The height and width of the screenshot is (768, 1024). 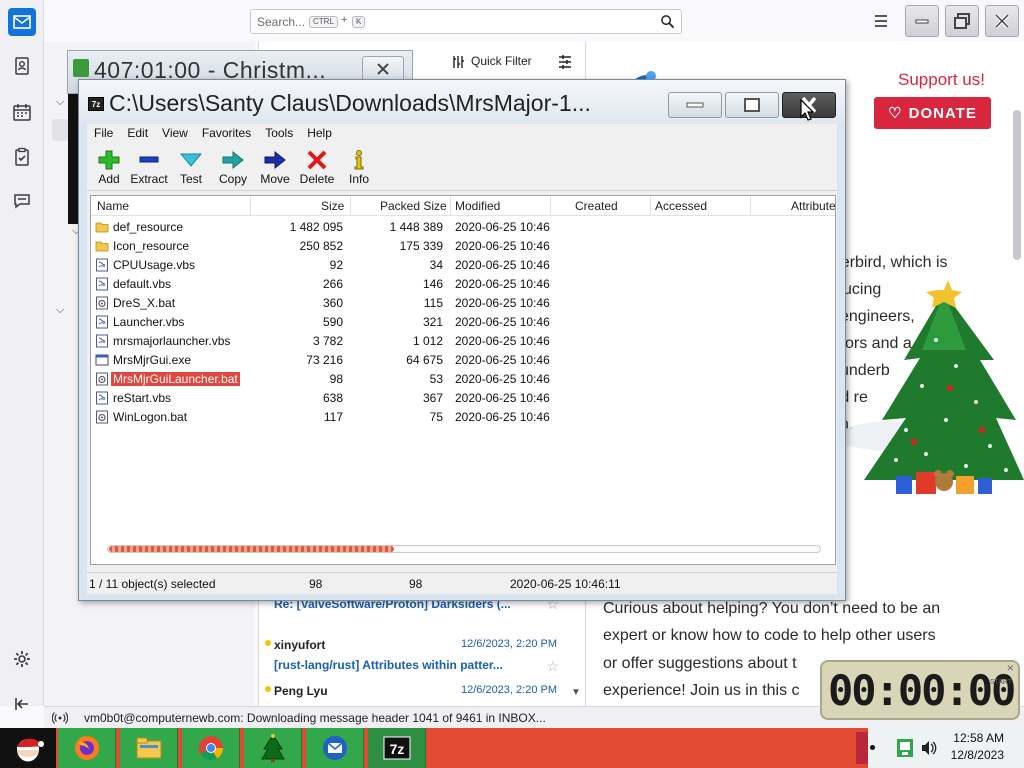 I want to click on file-modified: 2020-06-25 10:46, so click(x=502, y=379).